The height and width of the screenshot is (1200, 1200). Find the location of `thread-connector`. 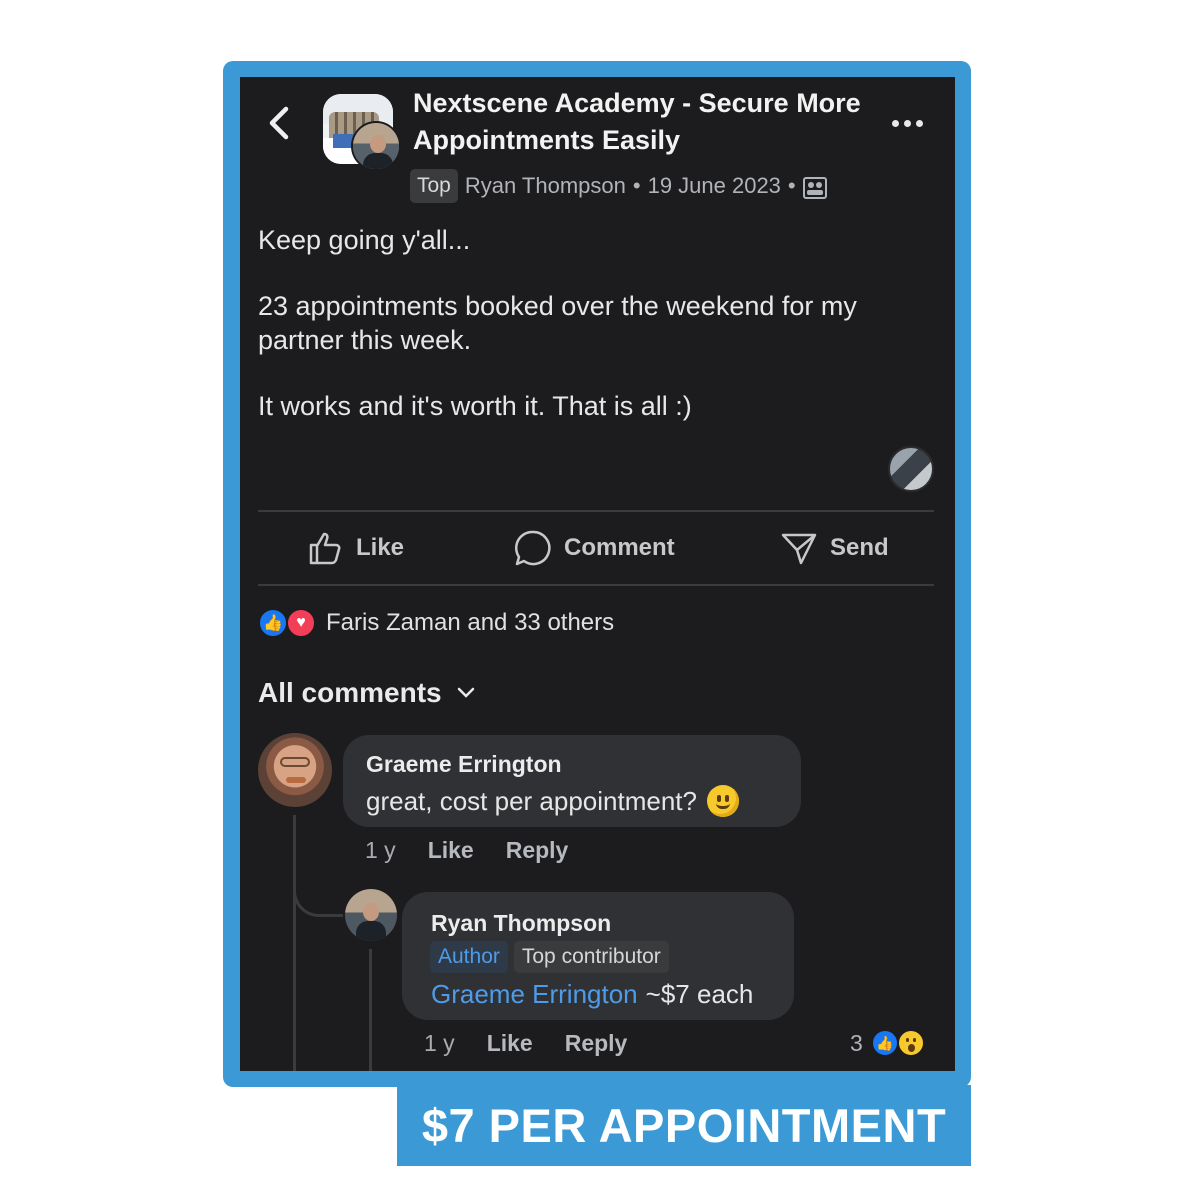

thread-connector is located at coordinates (318, 892).